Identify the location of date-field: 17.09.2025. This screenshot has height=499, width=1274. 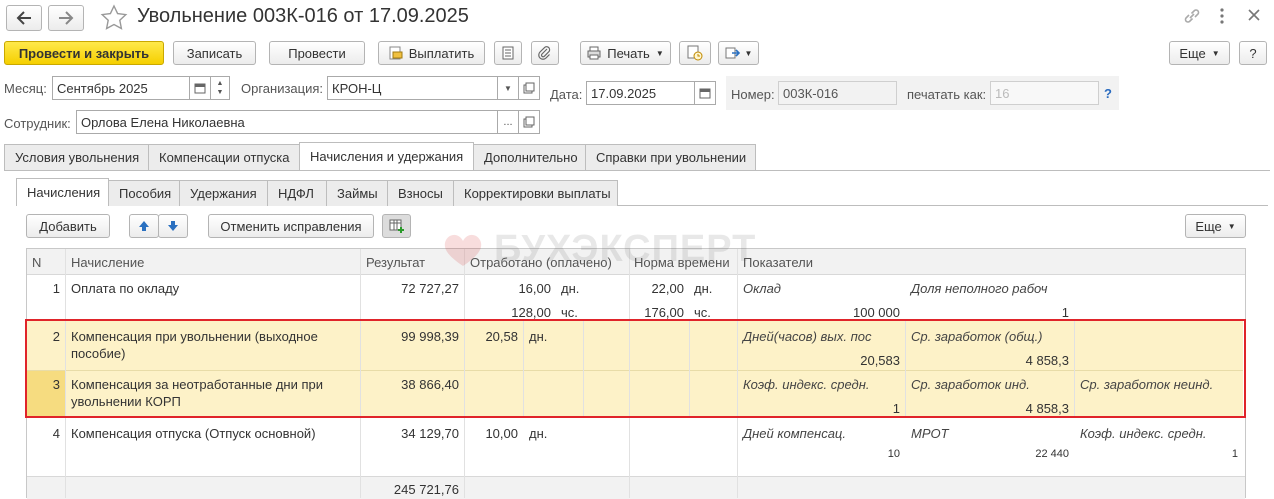
(640, 93).